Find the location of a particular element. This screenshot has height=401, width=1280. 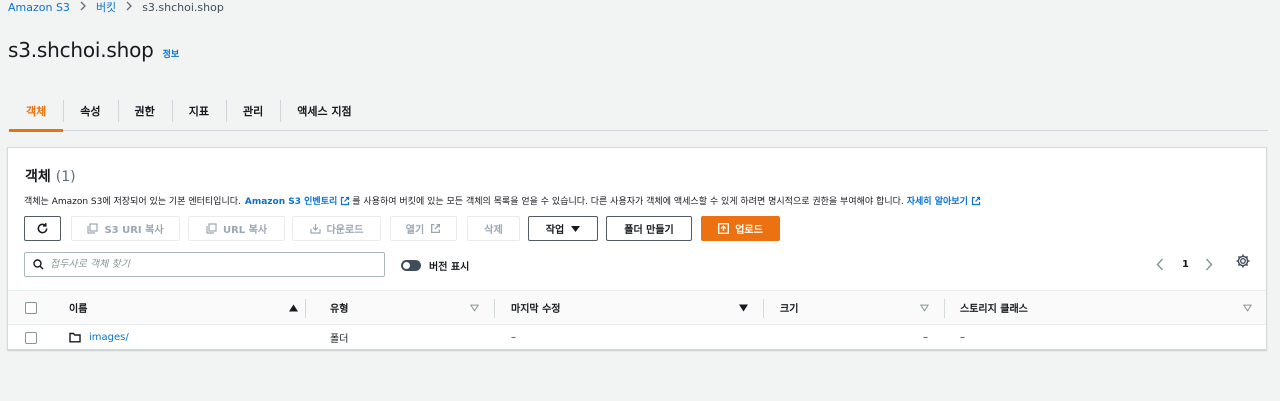

learn-more-link: 자세히 알아보기 is located at coordinates (937, 200).